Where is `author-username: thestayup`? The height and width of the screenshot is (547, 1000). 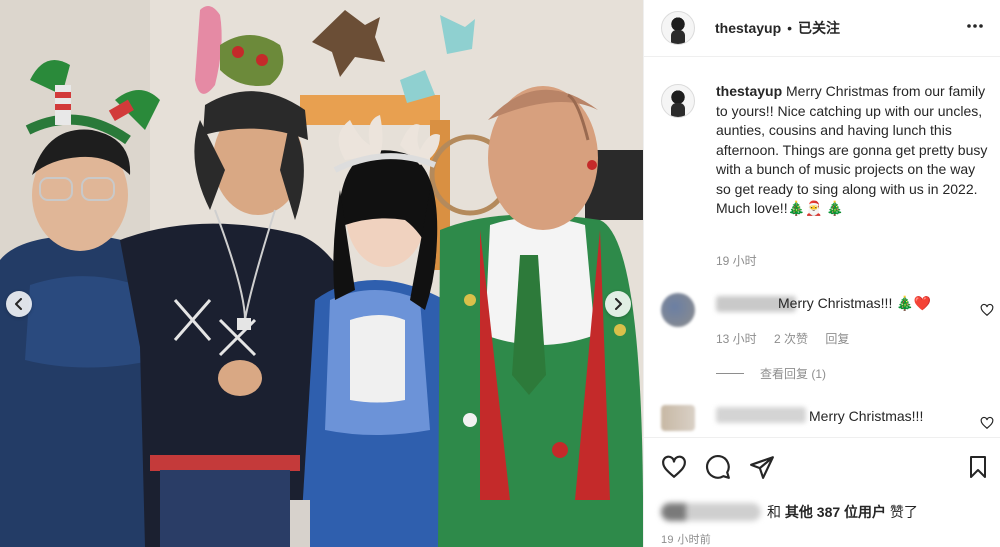
author-username: thestayup is located at coordinates (748, 28).